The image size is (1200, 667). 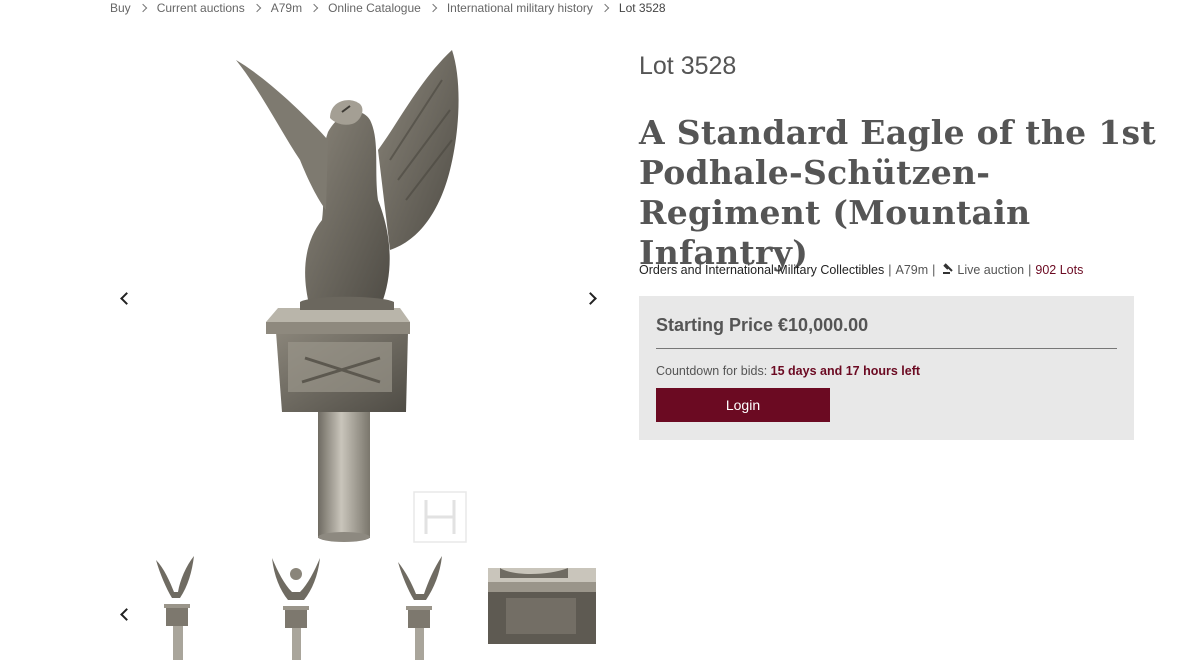 I want to click on divider, so click(x=886, y=348).